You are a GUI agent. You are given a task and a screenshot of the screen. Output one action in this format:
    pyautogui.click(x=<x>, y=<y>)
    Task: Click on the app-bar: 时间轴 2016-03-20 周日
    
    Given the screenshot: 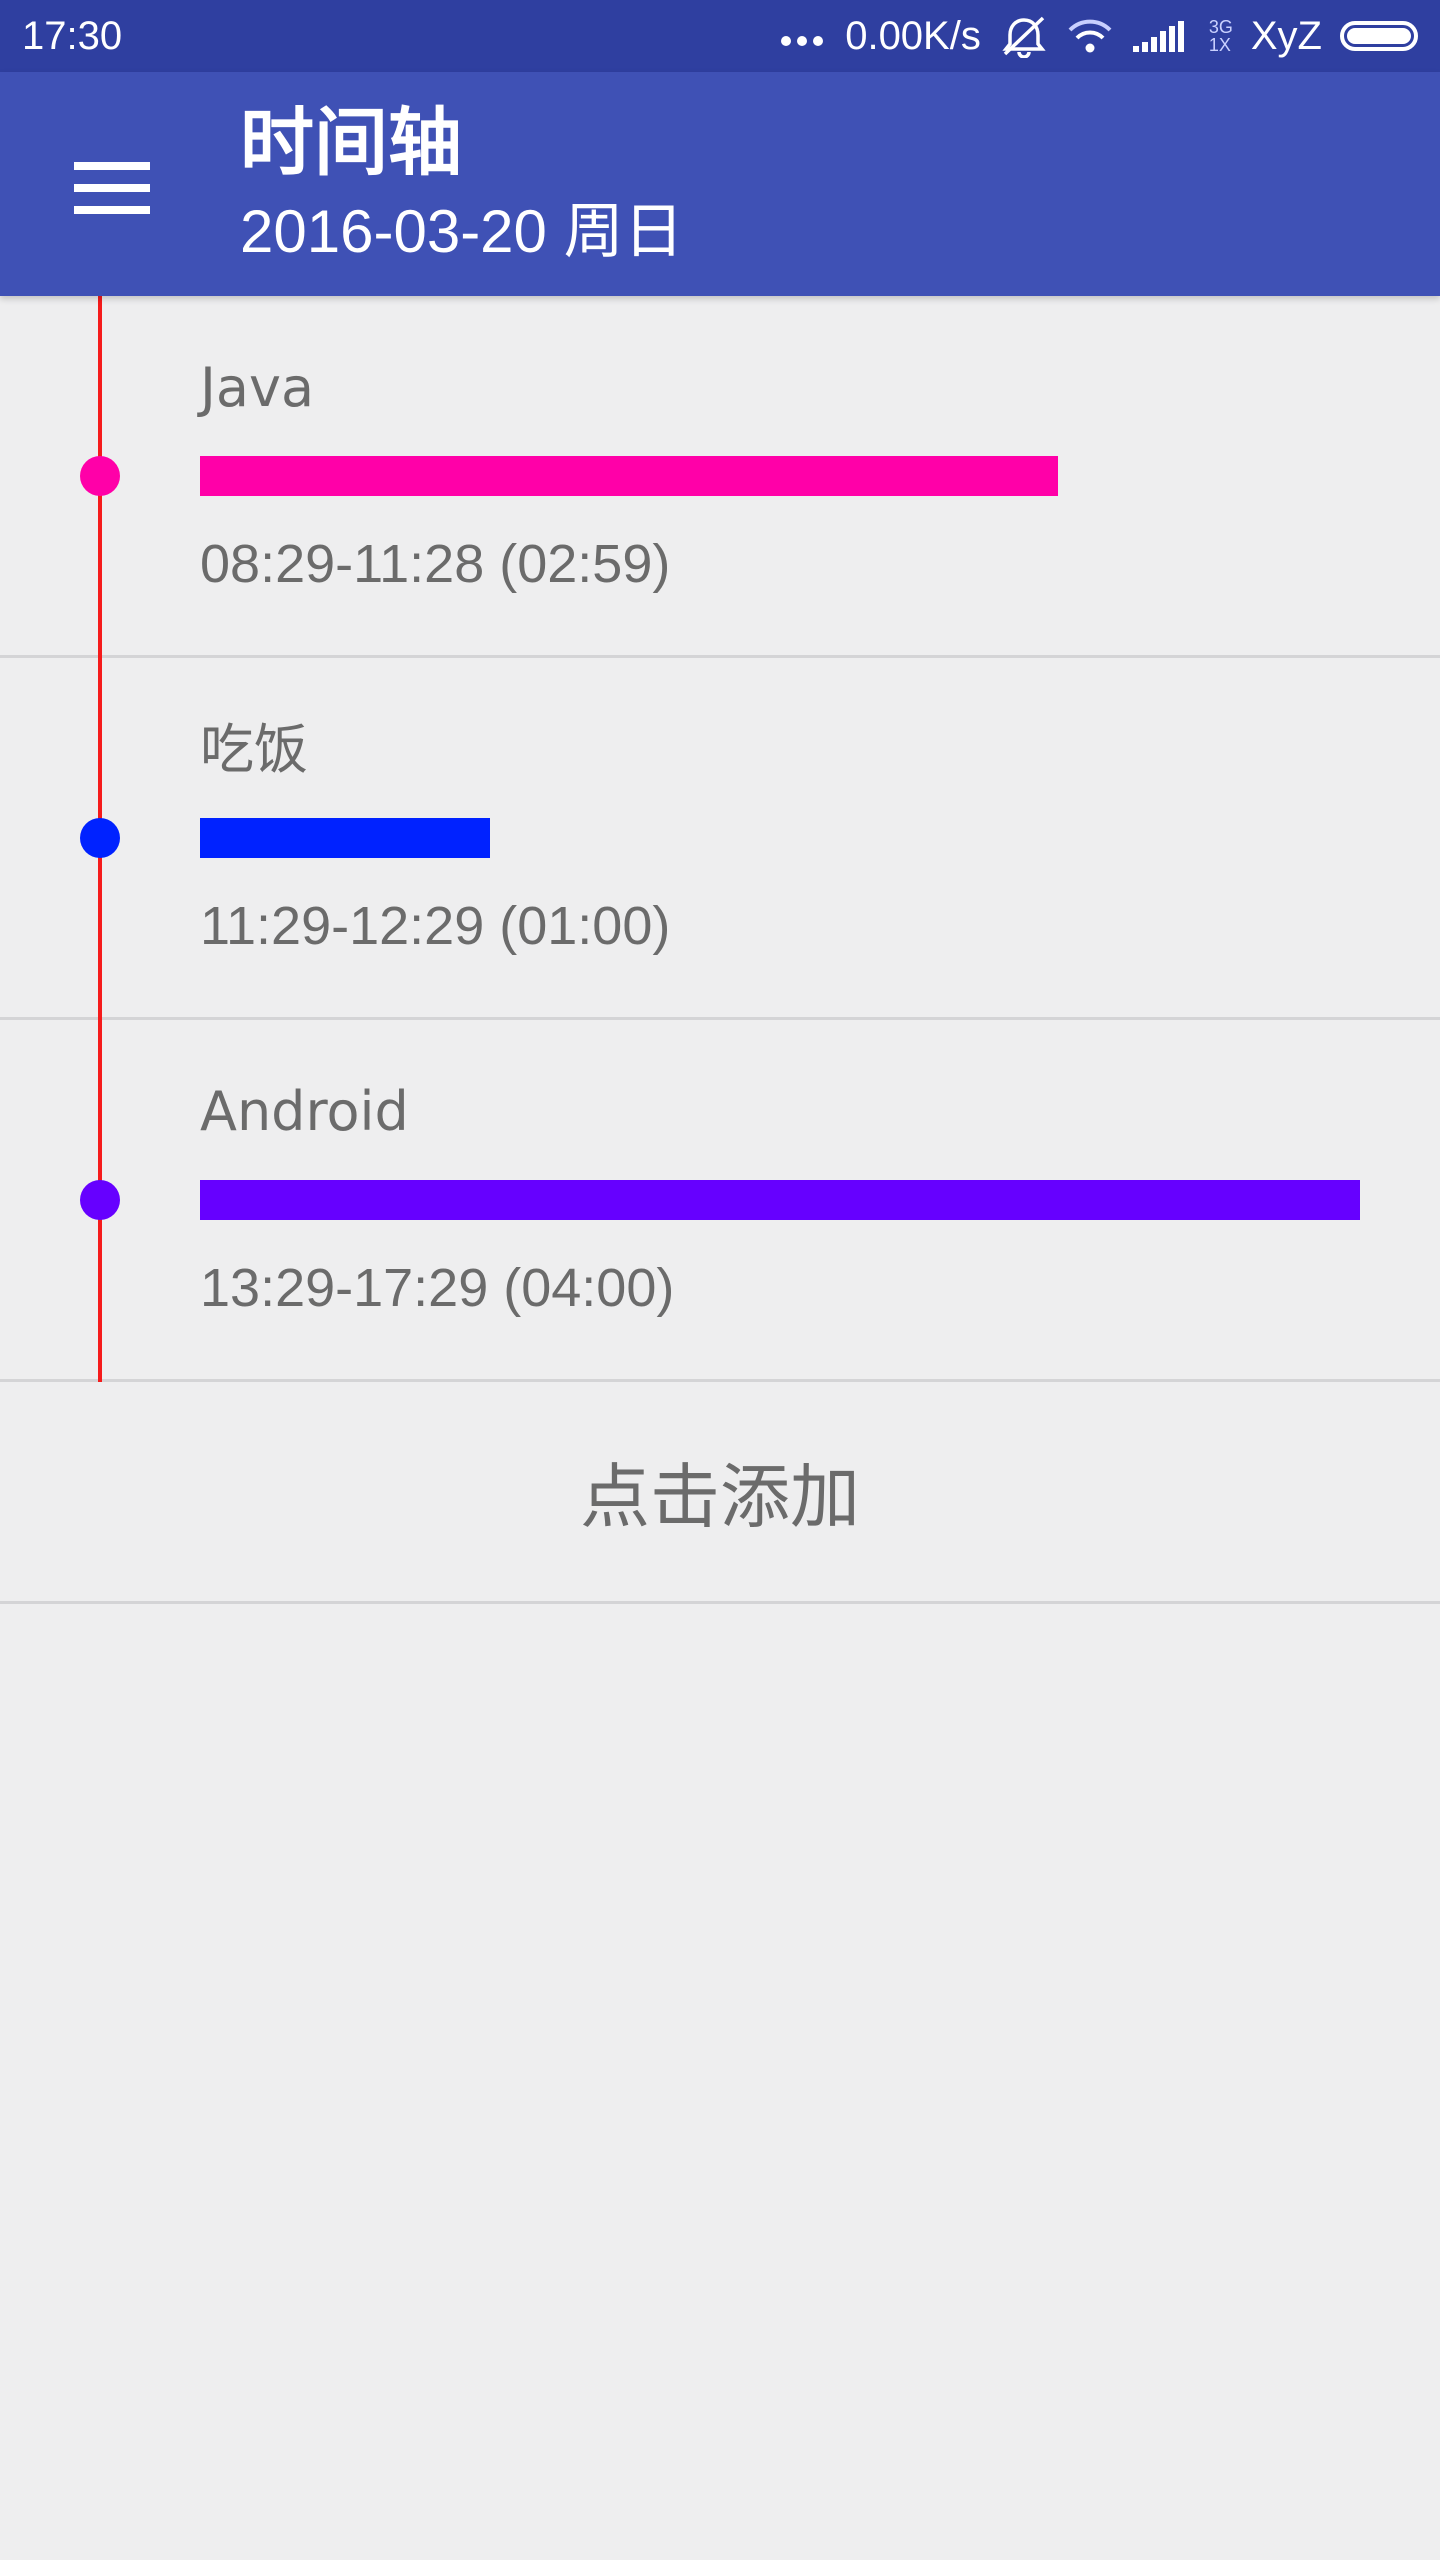 What is the action you would take?
    pyautogui.click(x=720, y=184)
    